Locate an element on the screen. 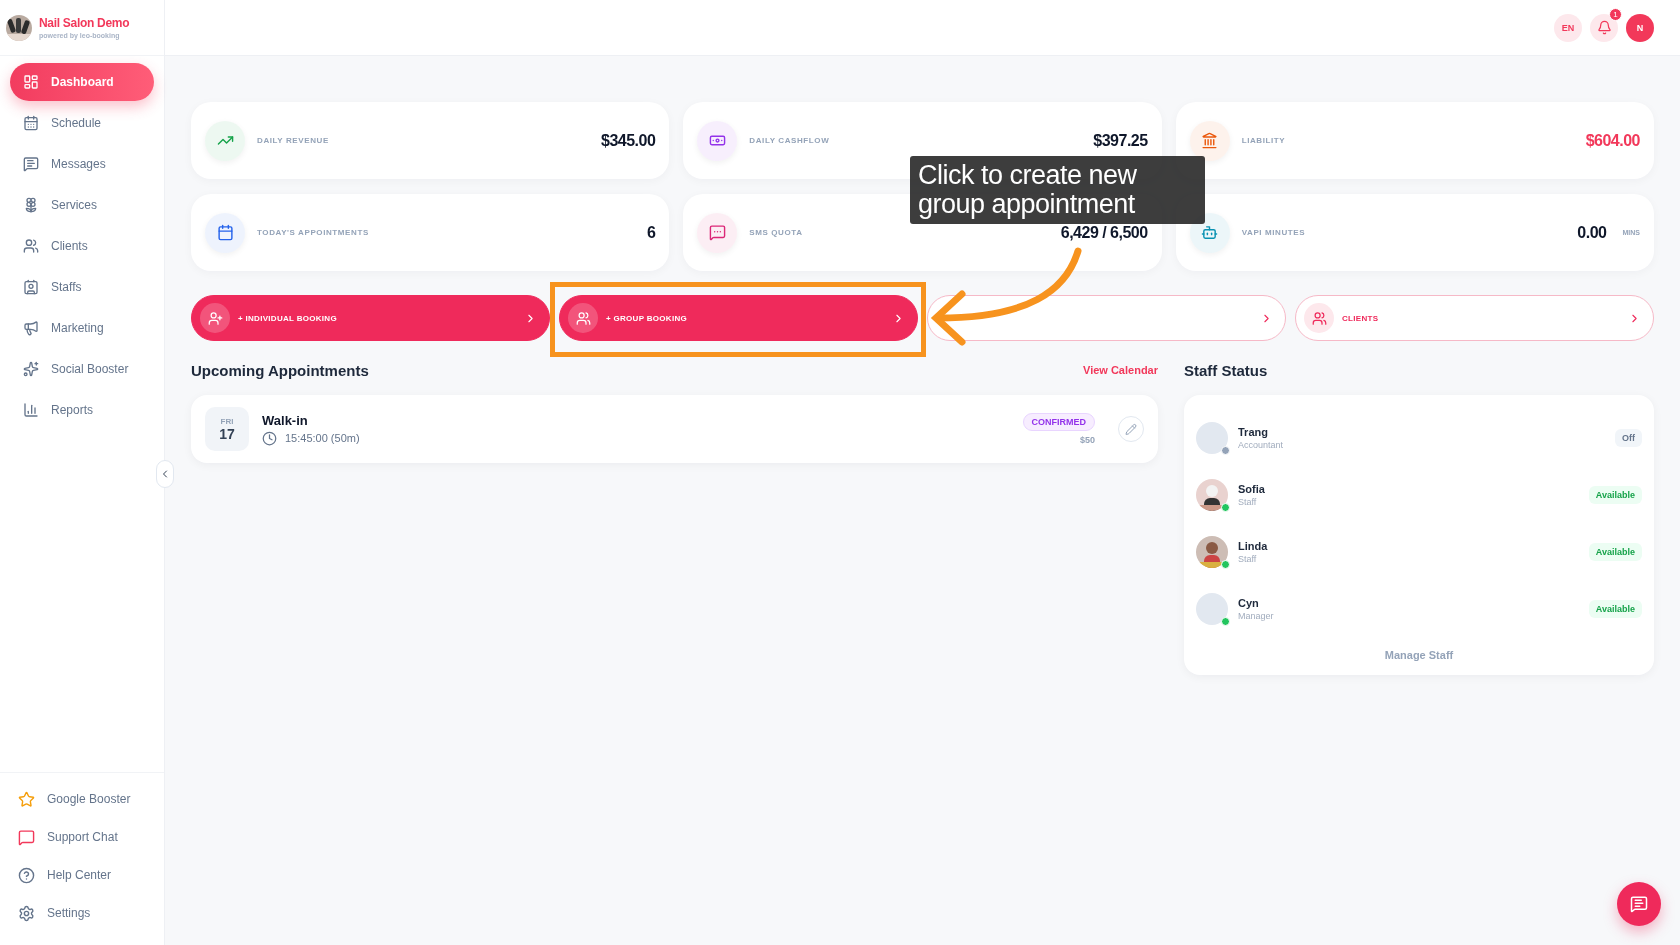  sidebar-item: Schedule is located at coordinates (82, 123).